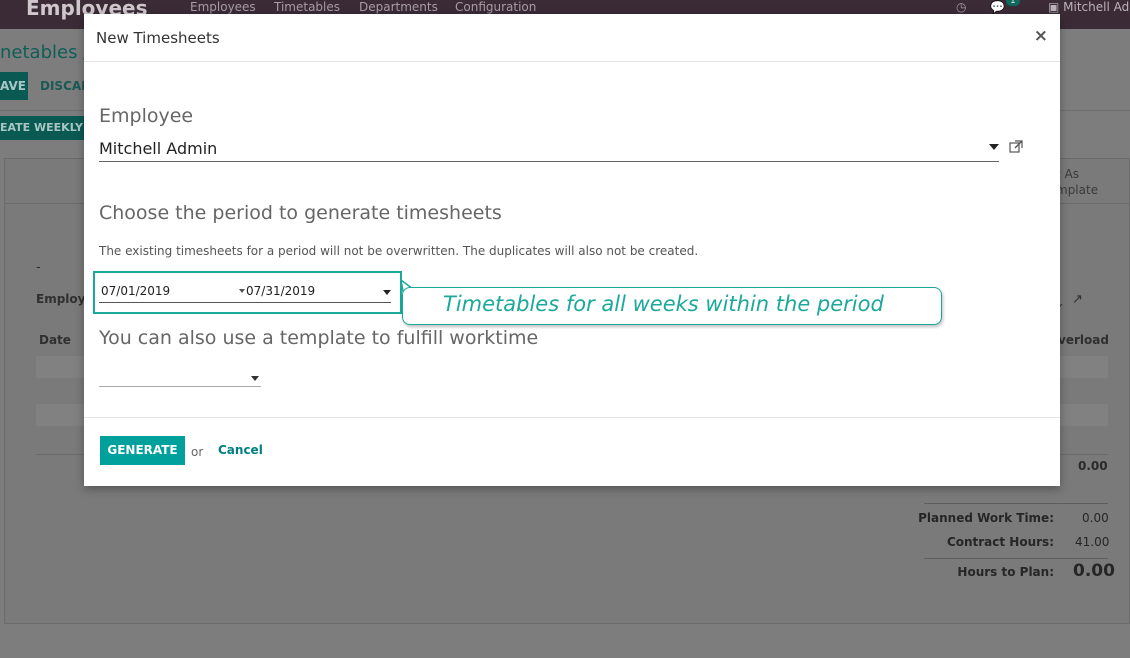 The width and height of the screenshot is (1130, 658). Describe the element at coordinates (242, 291) in the screenshot. I see `range-arrow-icon` at that location.